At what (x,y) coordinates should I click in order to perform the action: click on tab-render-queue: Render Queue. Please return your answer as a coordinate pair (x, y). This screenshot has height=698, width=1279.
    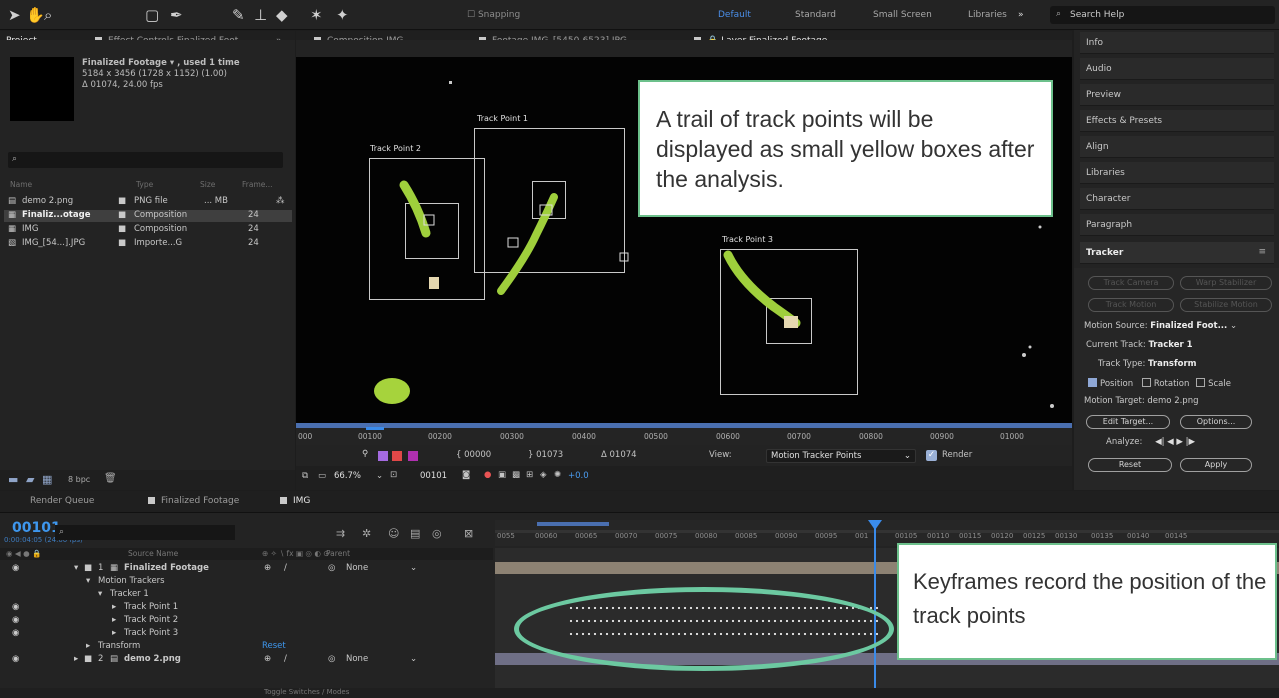
    Looking at the image, I should click on (62, 501).